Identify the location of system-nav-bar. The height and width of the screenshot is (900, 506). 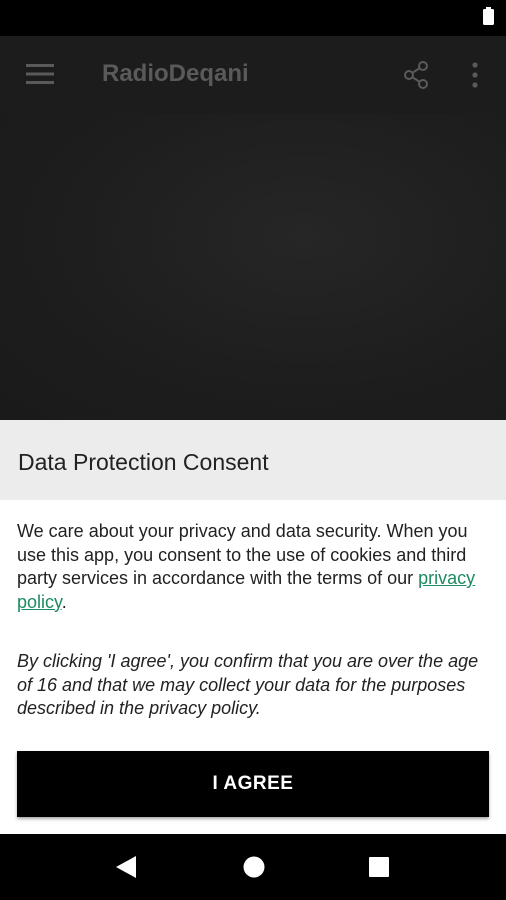
(253, 867).